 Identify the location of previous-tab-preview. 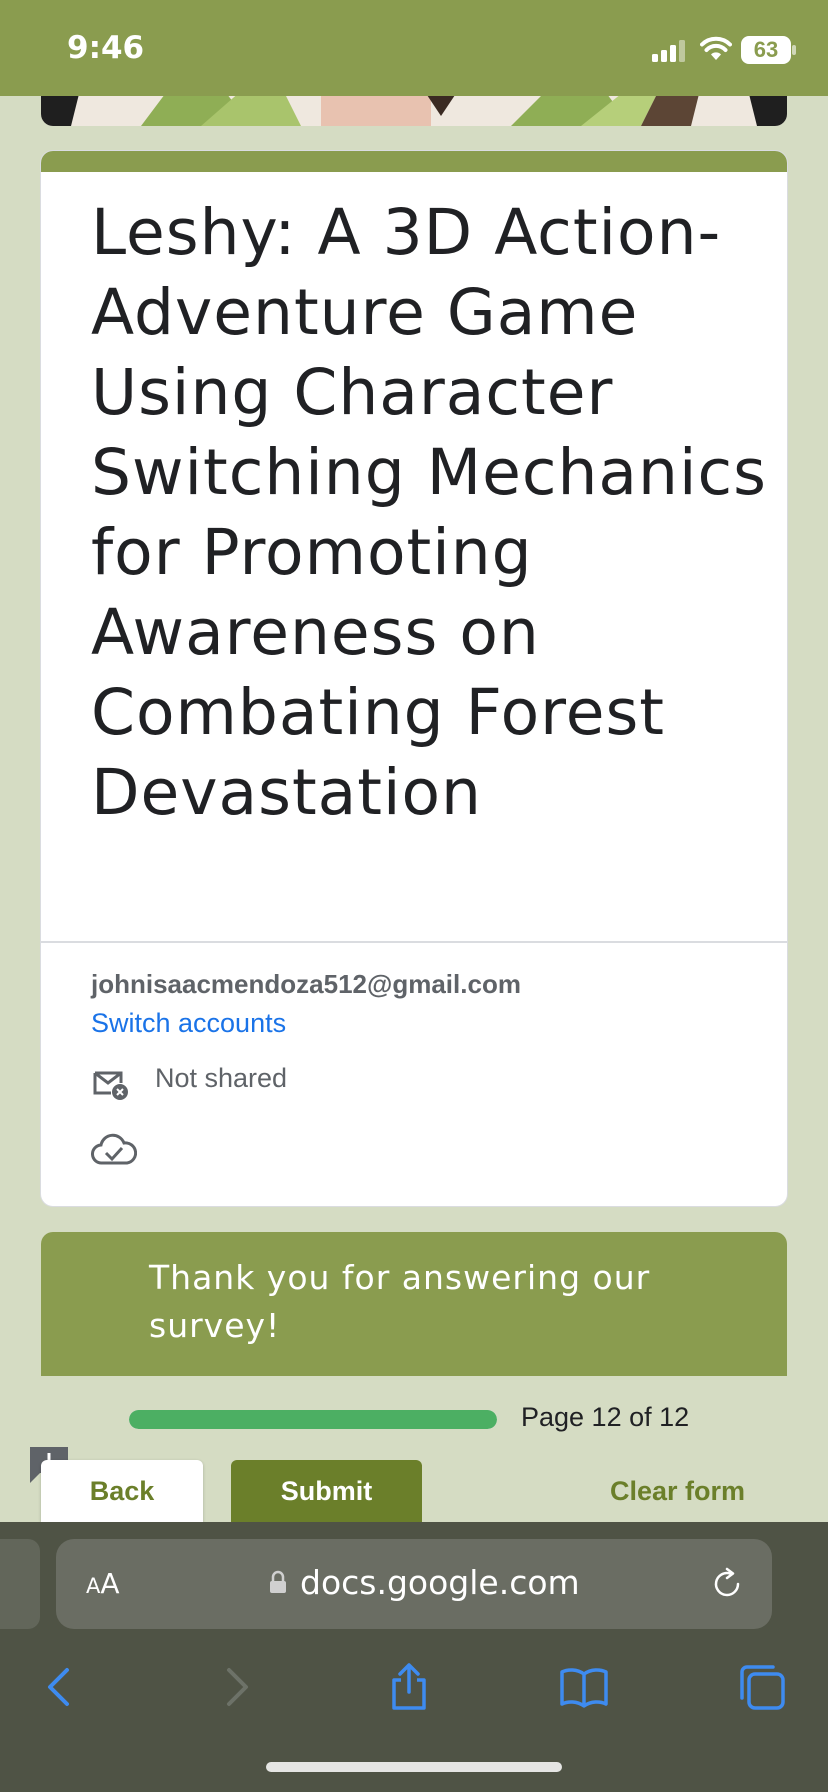
(20, 1584).